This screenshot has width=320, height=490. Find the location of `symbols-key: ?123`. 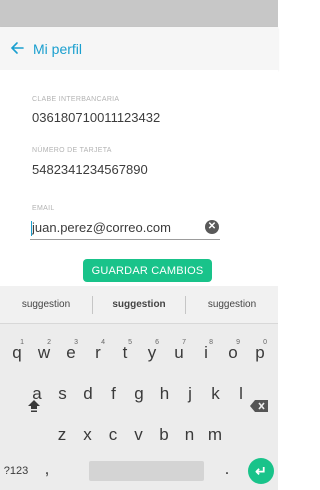

symbols-key: ?123 is located at coordinates (16, 471).